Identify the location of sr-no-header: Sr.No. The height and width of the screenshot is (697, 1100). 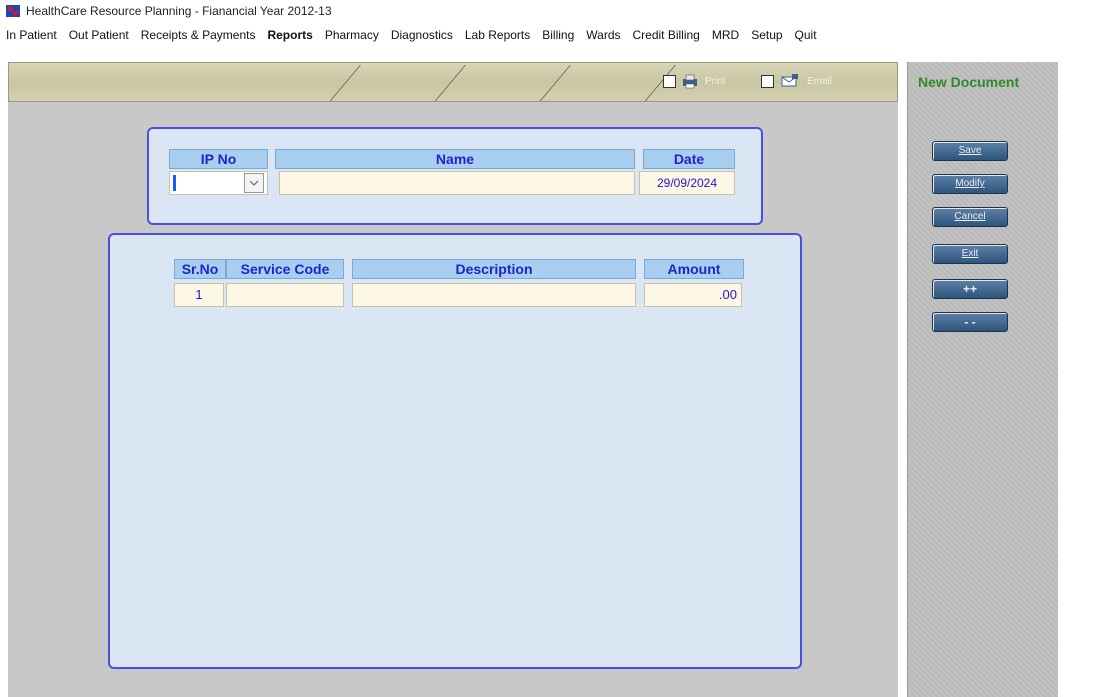
(200, 269).